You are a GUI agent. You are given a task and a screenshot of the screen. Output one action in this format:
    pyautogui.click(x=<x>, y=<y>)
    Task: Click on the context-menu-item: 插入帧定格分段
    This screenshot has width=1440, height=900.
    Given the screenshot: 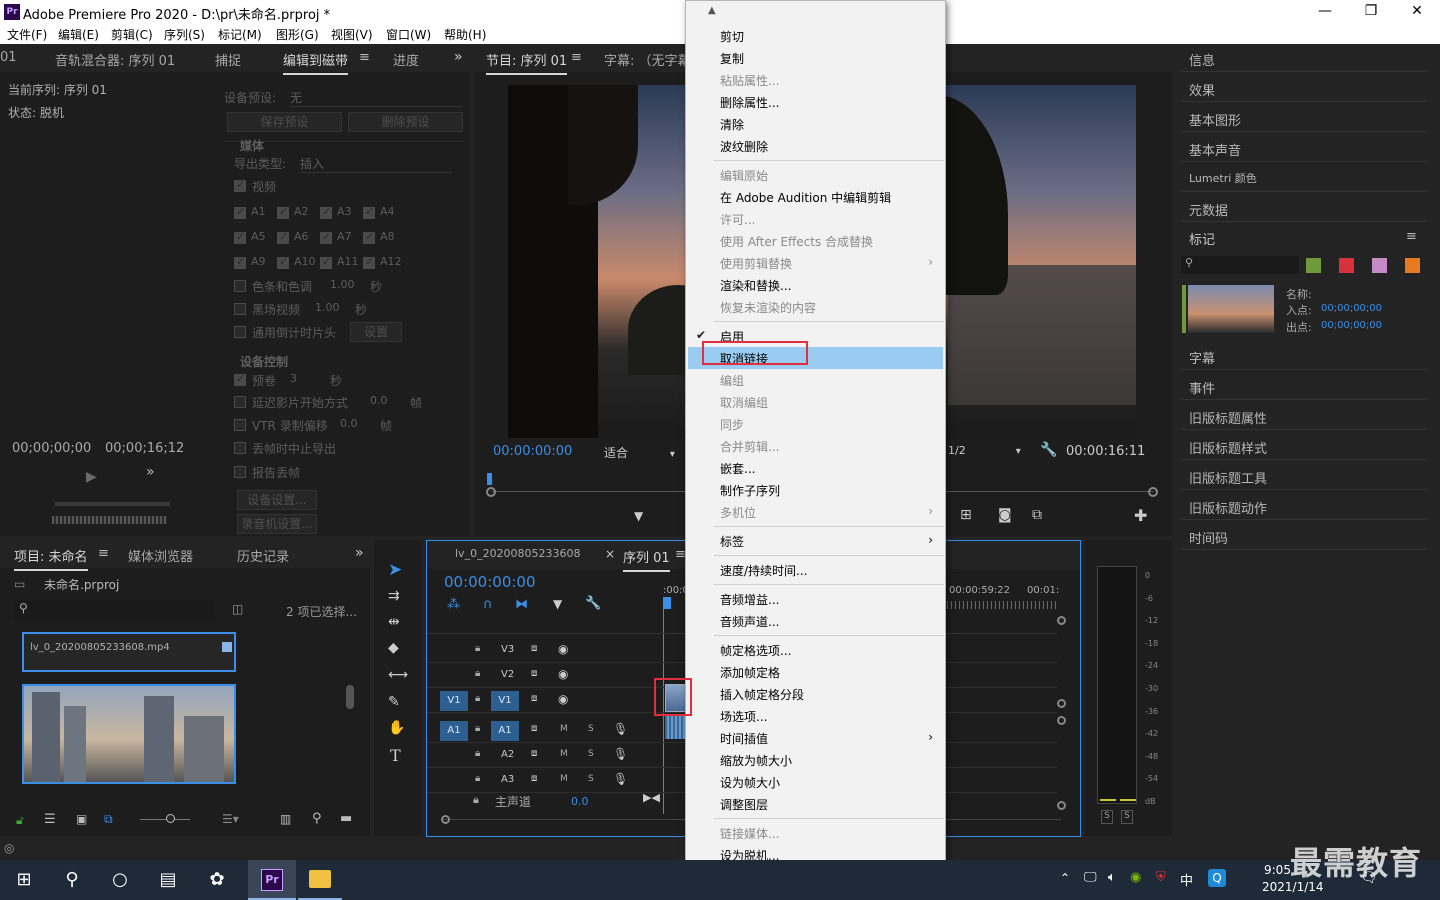 What is the action you would take?
    pyautogui.click(x=815, y=694)
    